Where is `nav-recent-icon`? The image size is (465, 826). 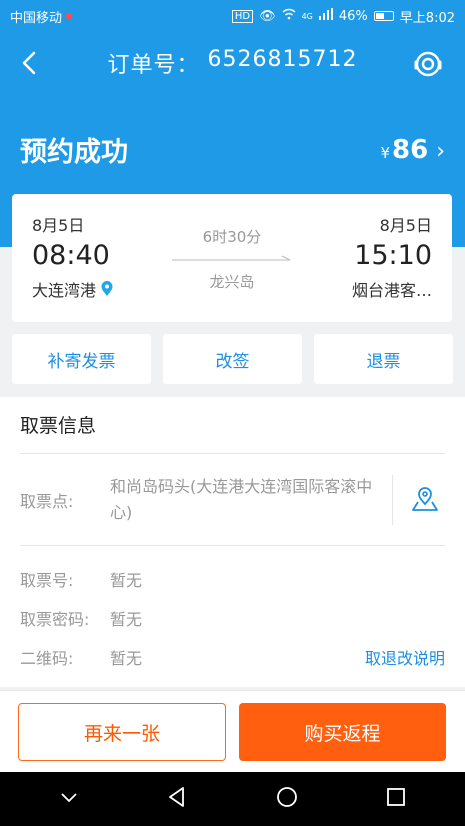
nav-recent-icon is located at coordinates (396, 799).